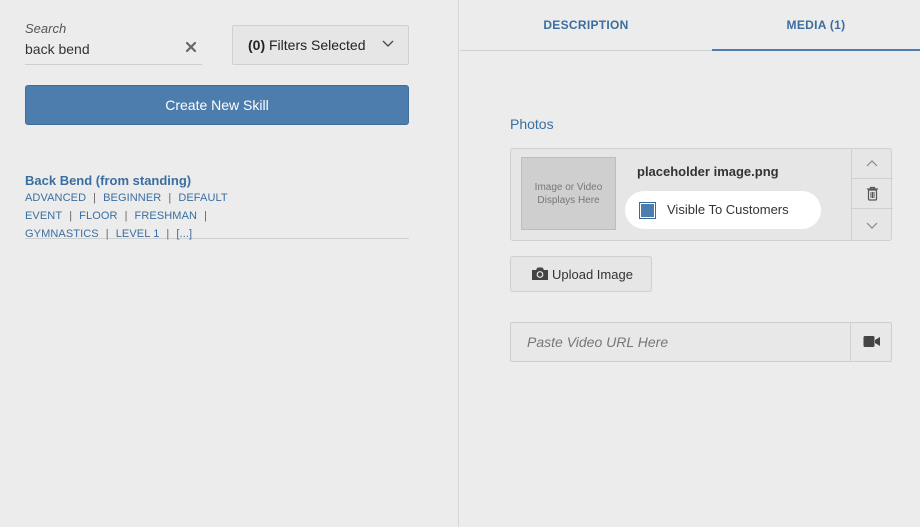 The height and width of the screenshot is (527, 920). Describe the element at coordinates (257, 45) in the screenshot. I see `filters-count: (0)` at that location.